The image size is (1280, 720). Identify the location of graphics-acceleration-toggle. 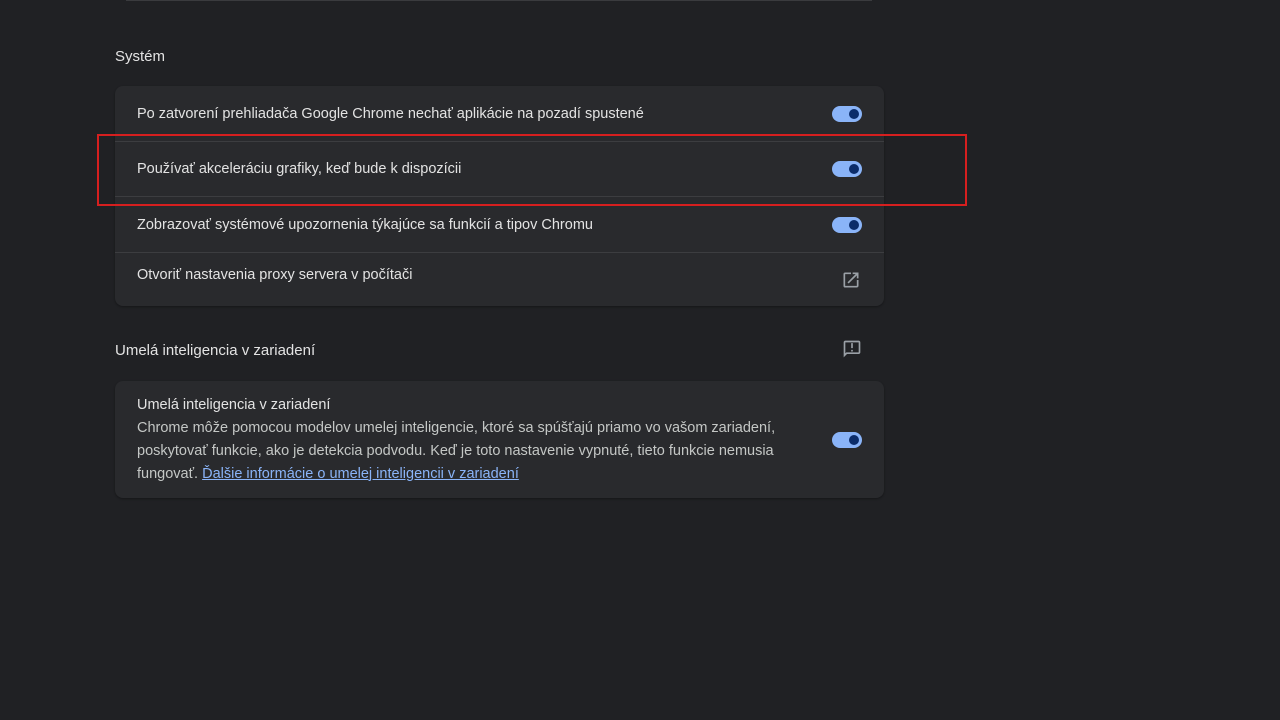
(847, 169).